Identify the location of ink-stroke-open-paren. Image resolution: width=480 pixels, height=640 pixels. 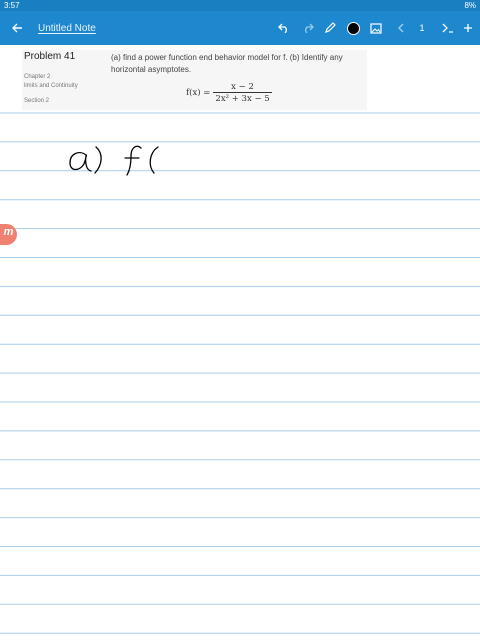
(154, 160).